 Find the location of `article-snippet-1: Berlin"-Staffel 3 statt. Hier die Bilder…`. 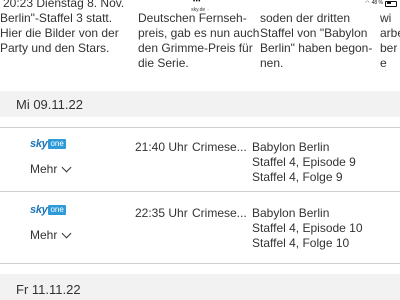

article-snippet-1: Berlin"-Staffel 3 statt. Hier die Bilder… is located at coordinates (61, 33).